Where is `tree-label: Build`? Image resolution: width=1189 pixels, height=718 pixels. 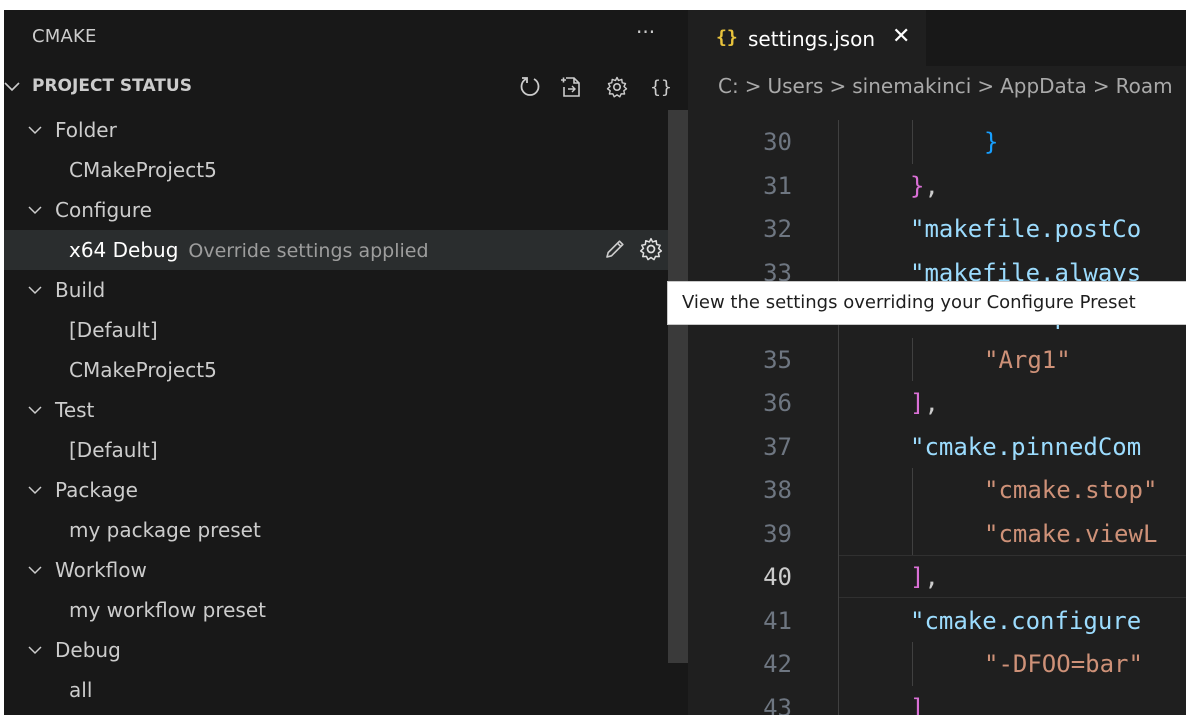
tree-label: Build is located at coordinates (80, 290).